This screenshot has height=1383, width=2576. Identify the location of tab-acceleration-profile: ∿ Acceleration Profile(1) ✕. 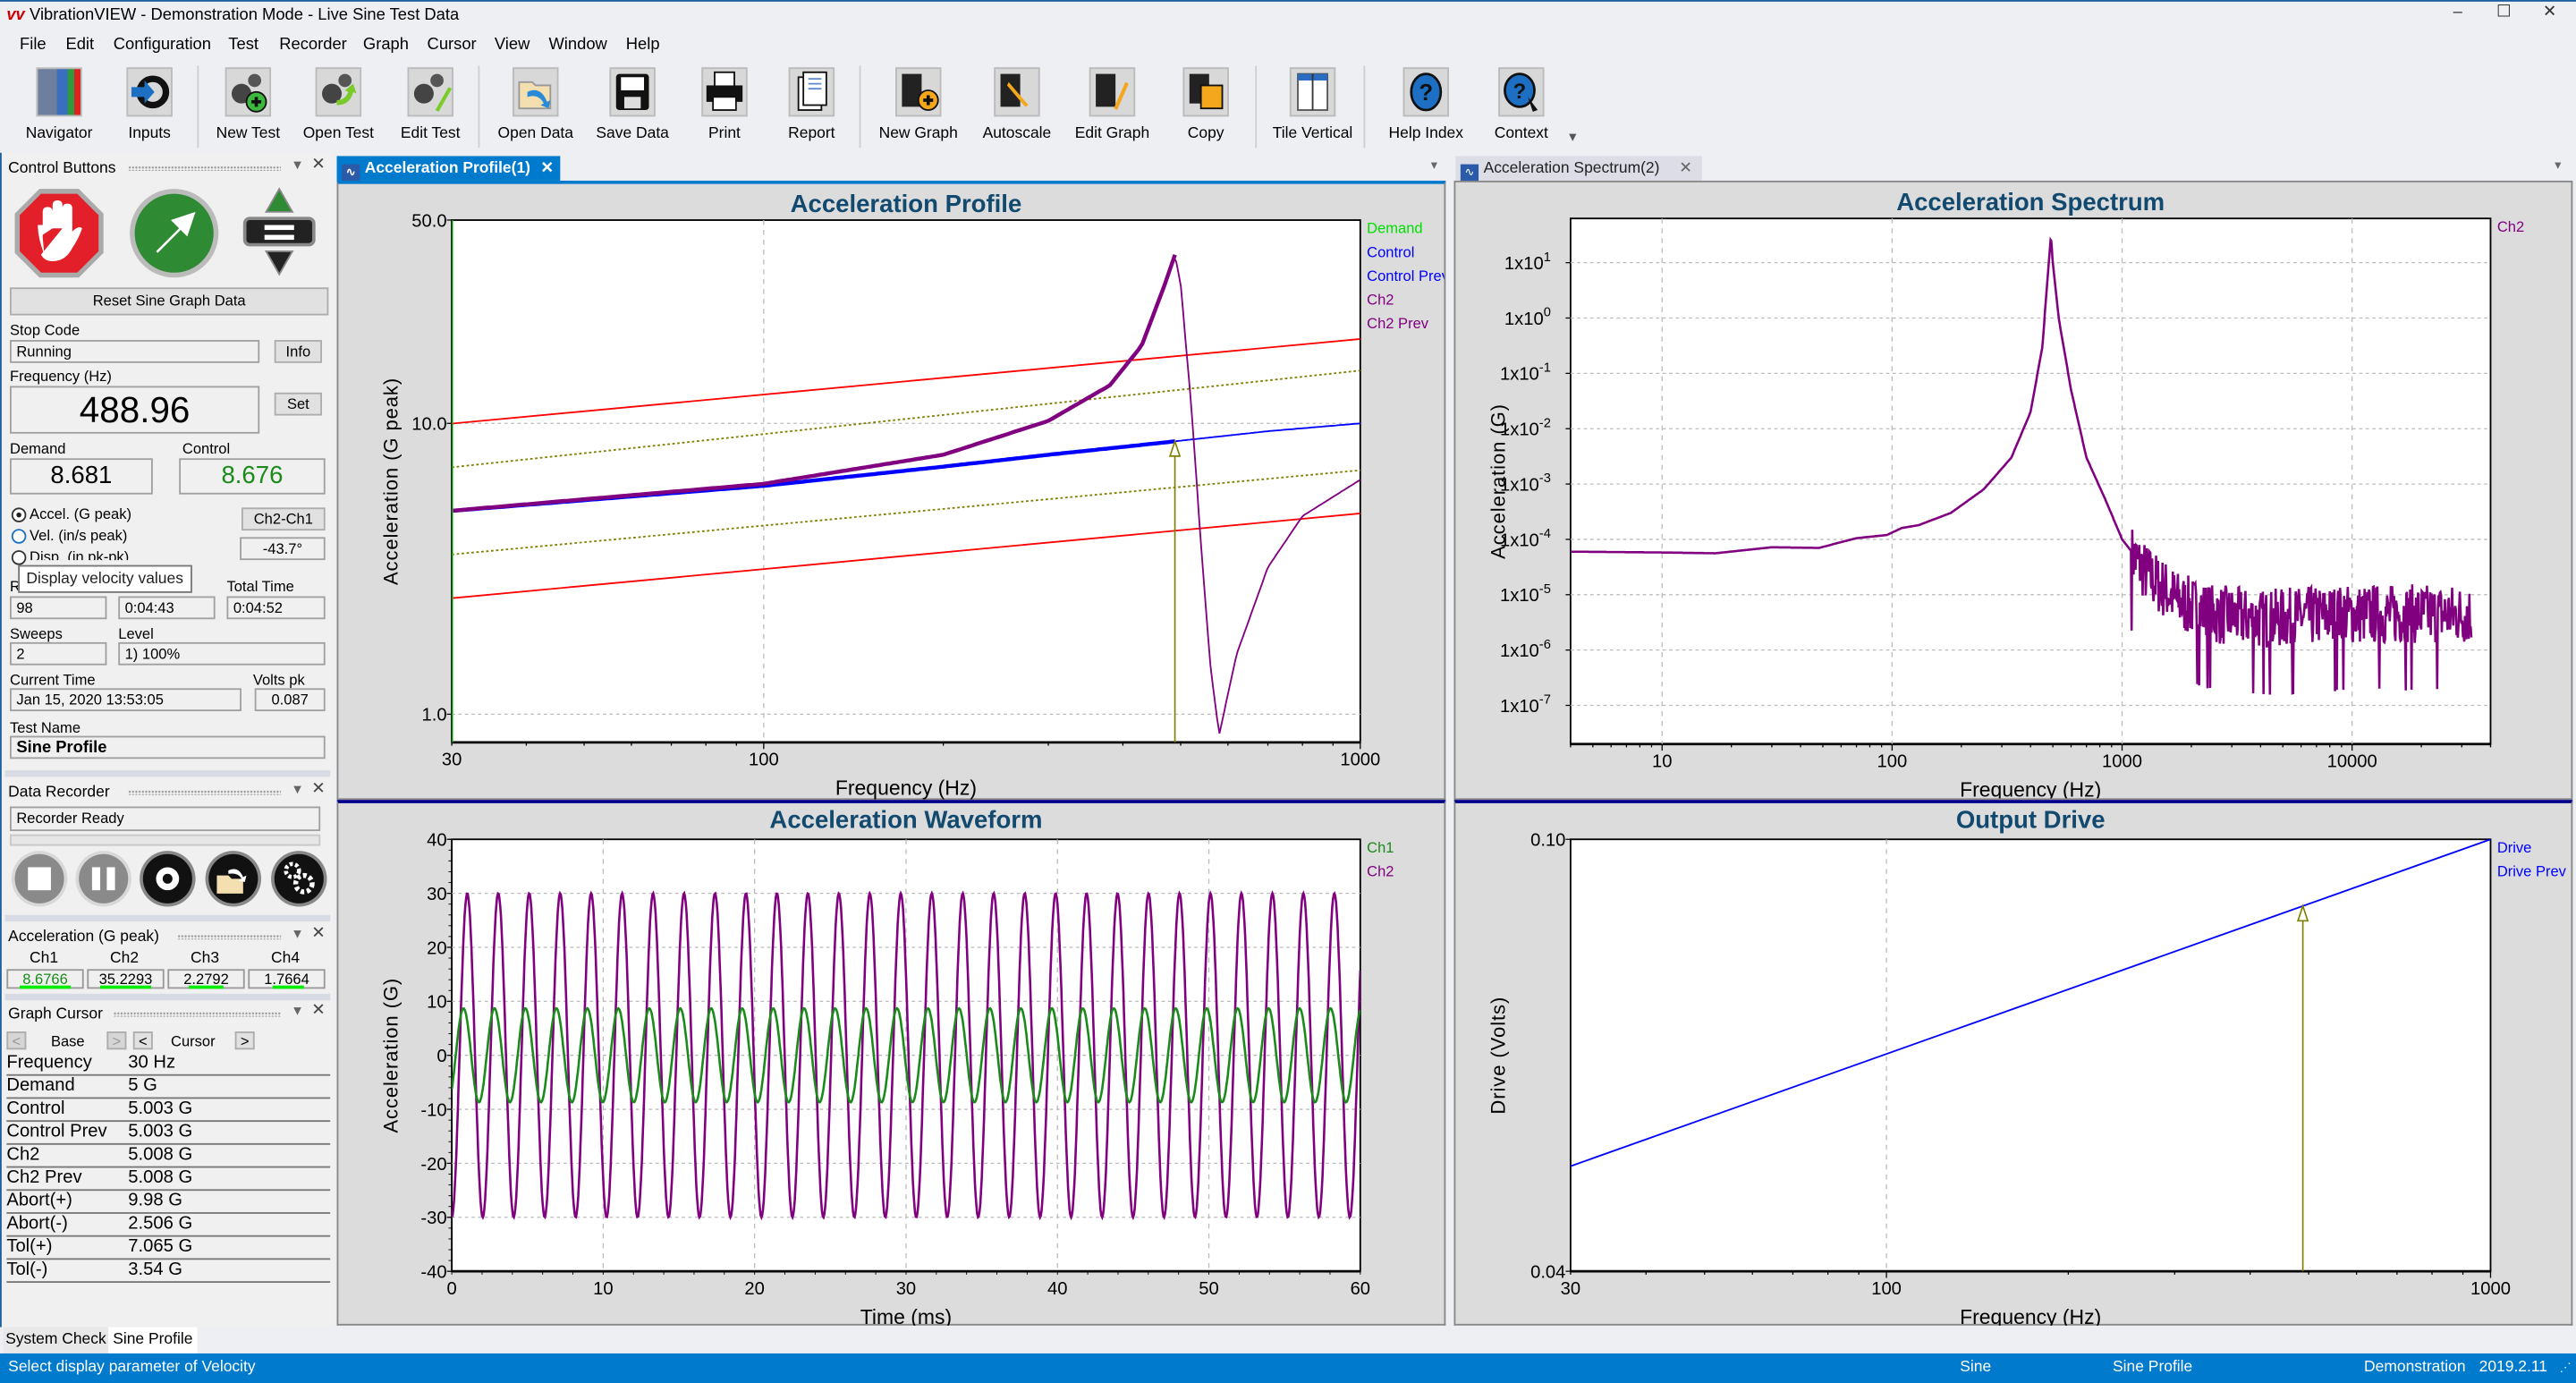
(448, 169).